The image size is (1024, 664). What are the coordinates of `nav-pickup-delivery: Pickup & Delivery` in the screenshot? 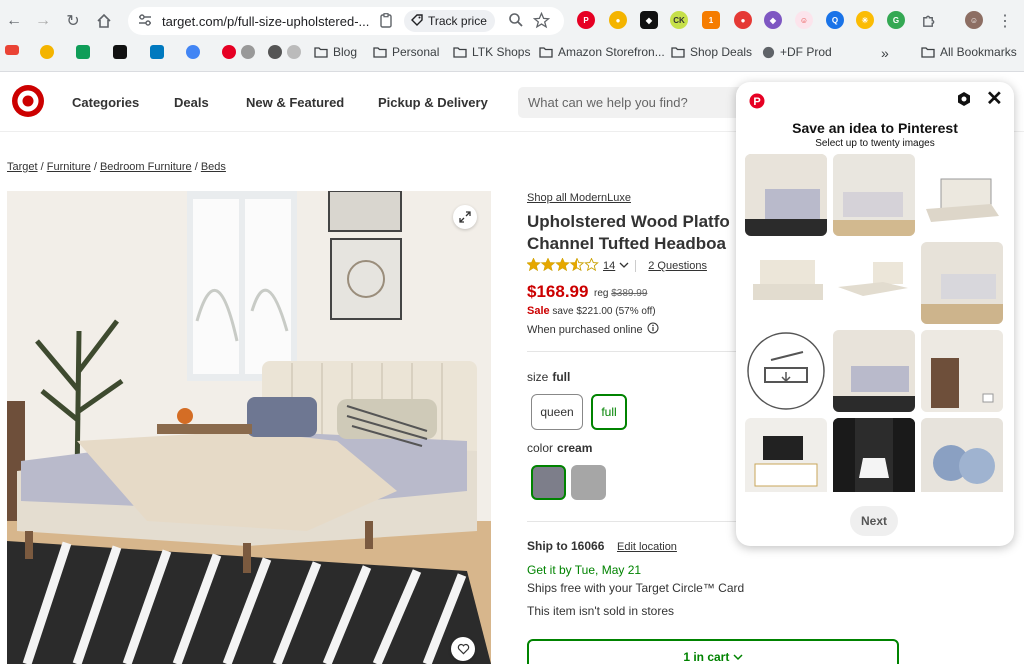 It's located at (433, 102).